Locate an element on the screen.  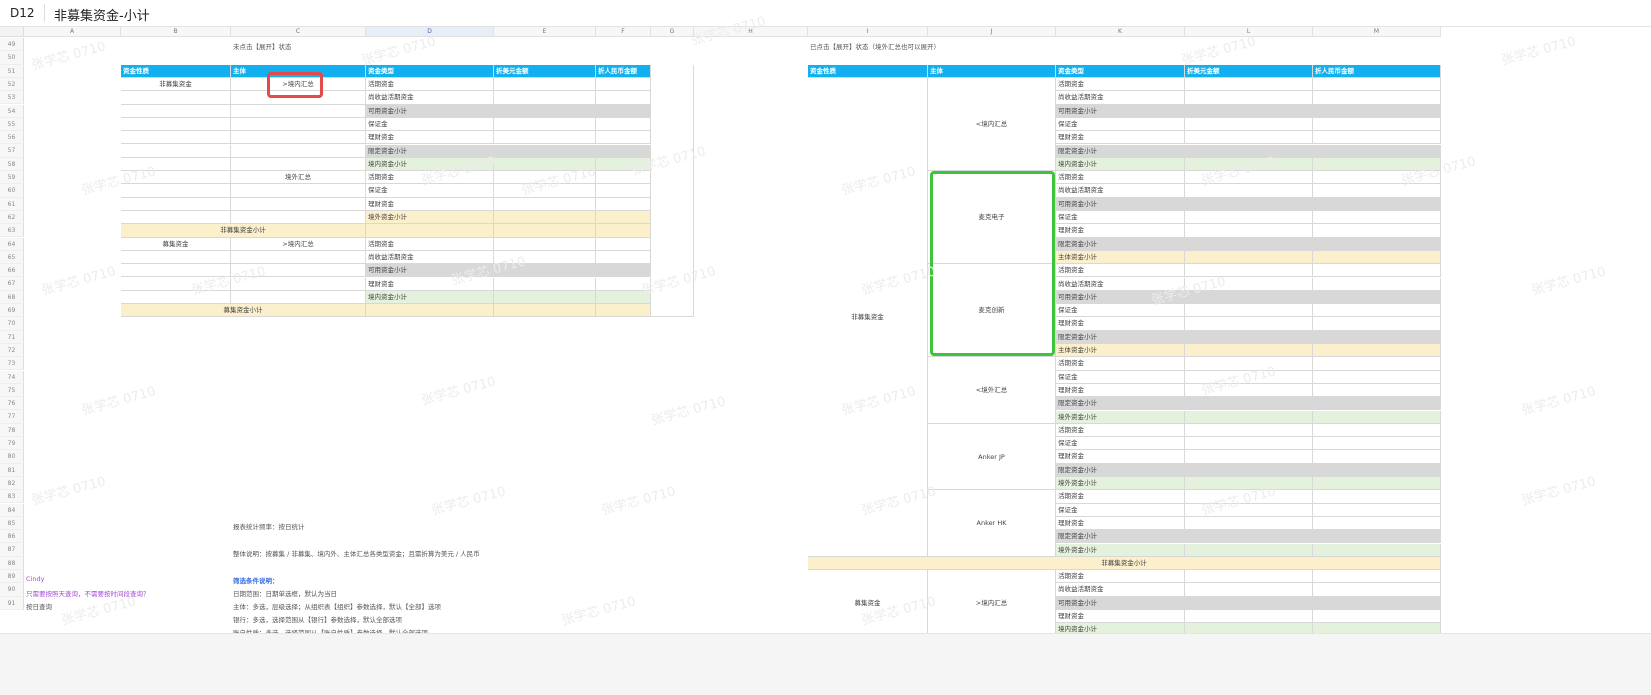
right-type-cell: 保证金 is located at coordinates (1120, 124).